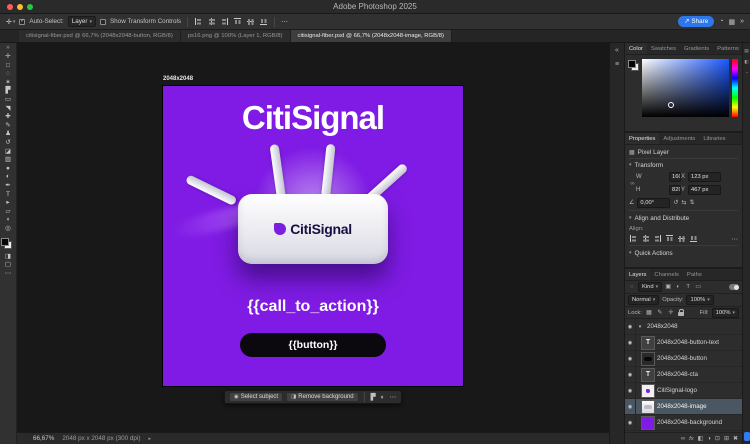 The height and width of the screenshot is (444, 750). What do you see at coordinates (8, 177) in the screenshot?
I see `dodge-tool: ◐` at bounding box center [8, 177].